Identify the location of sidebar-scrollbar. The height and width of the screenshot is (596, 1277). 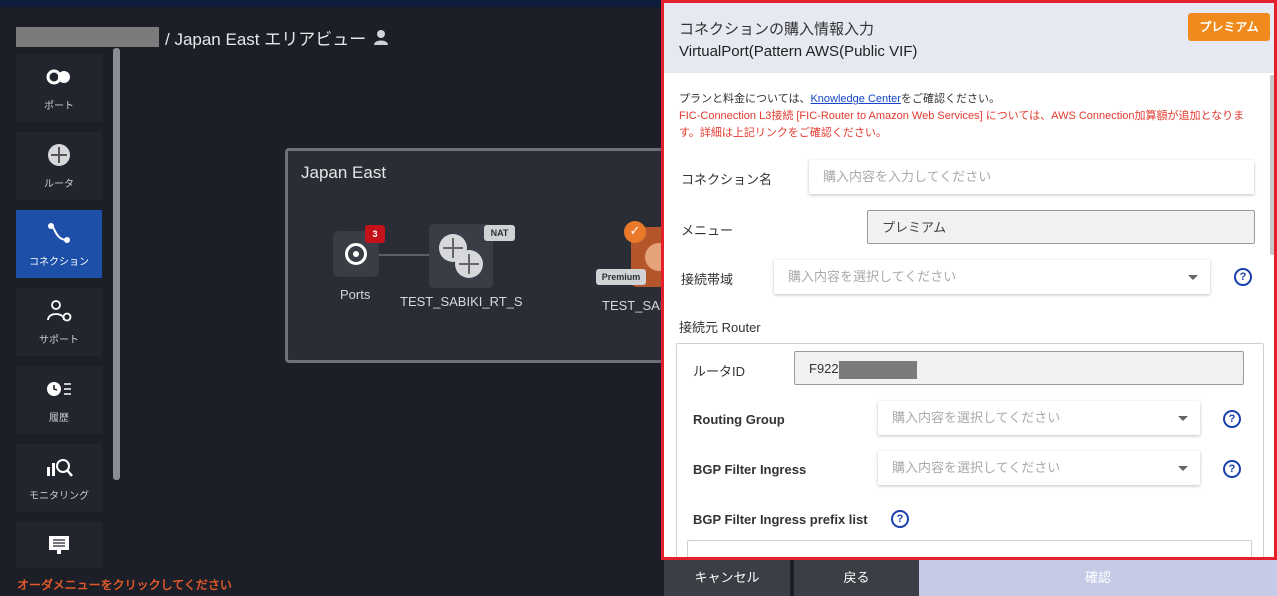
(116, 264).